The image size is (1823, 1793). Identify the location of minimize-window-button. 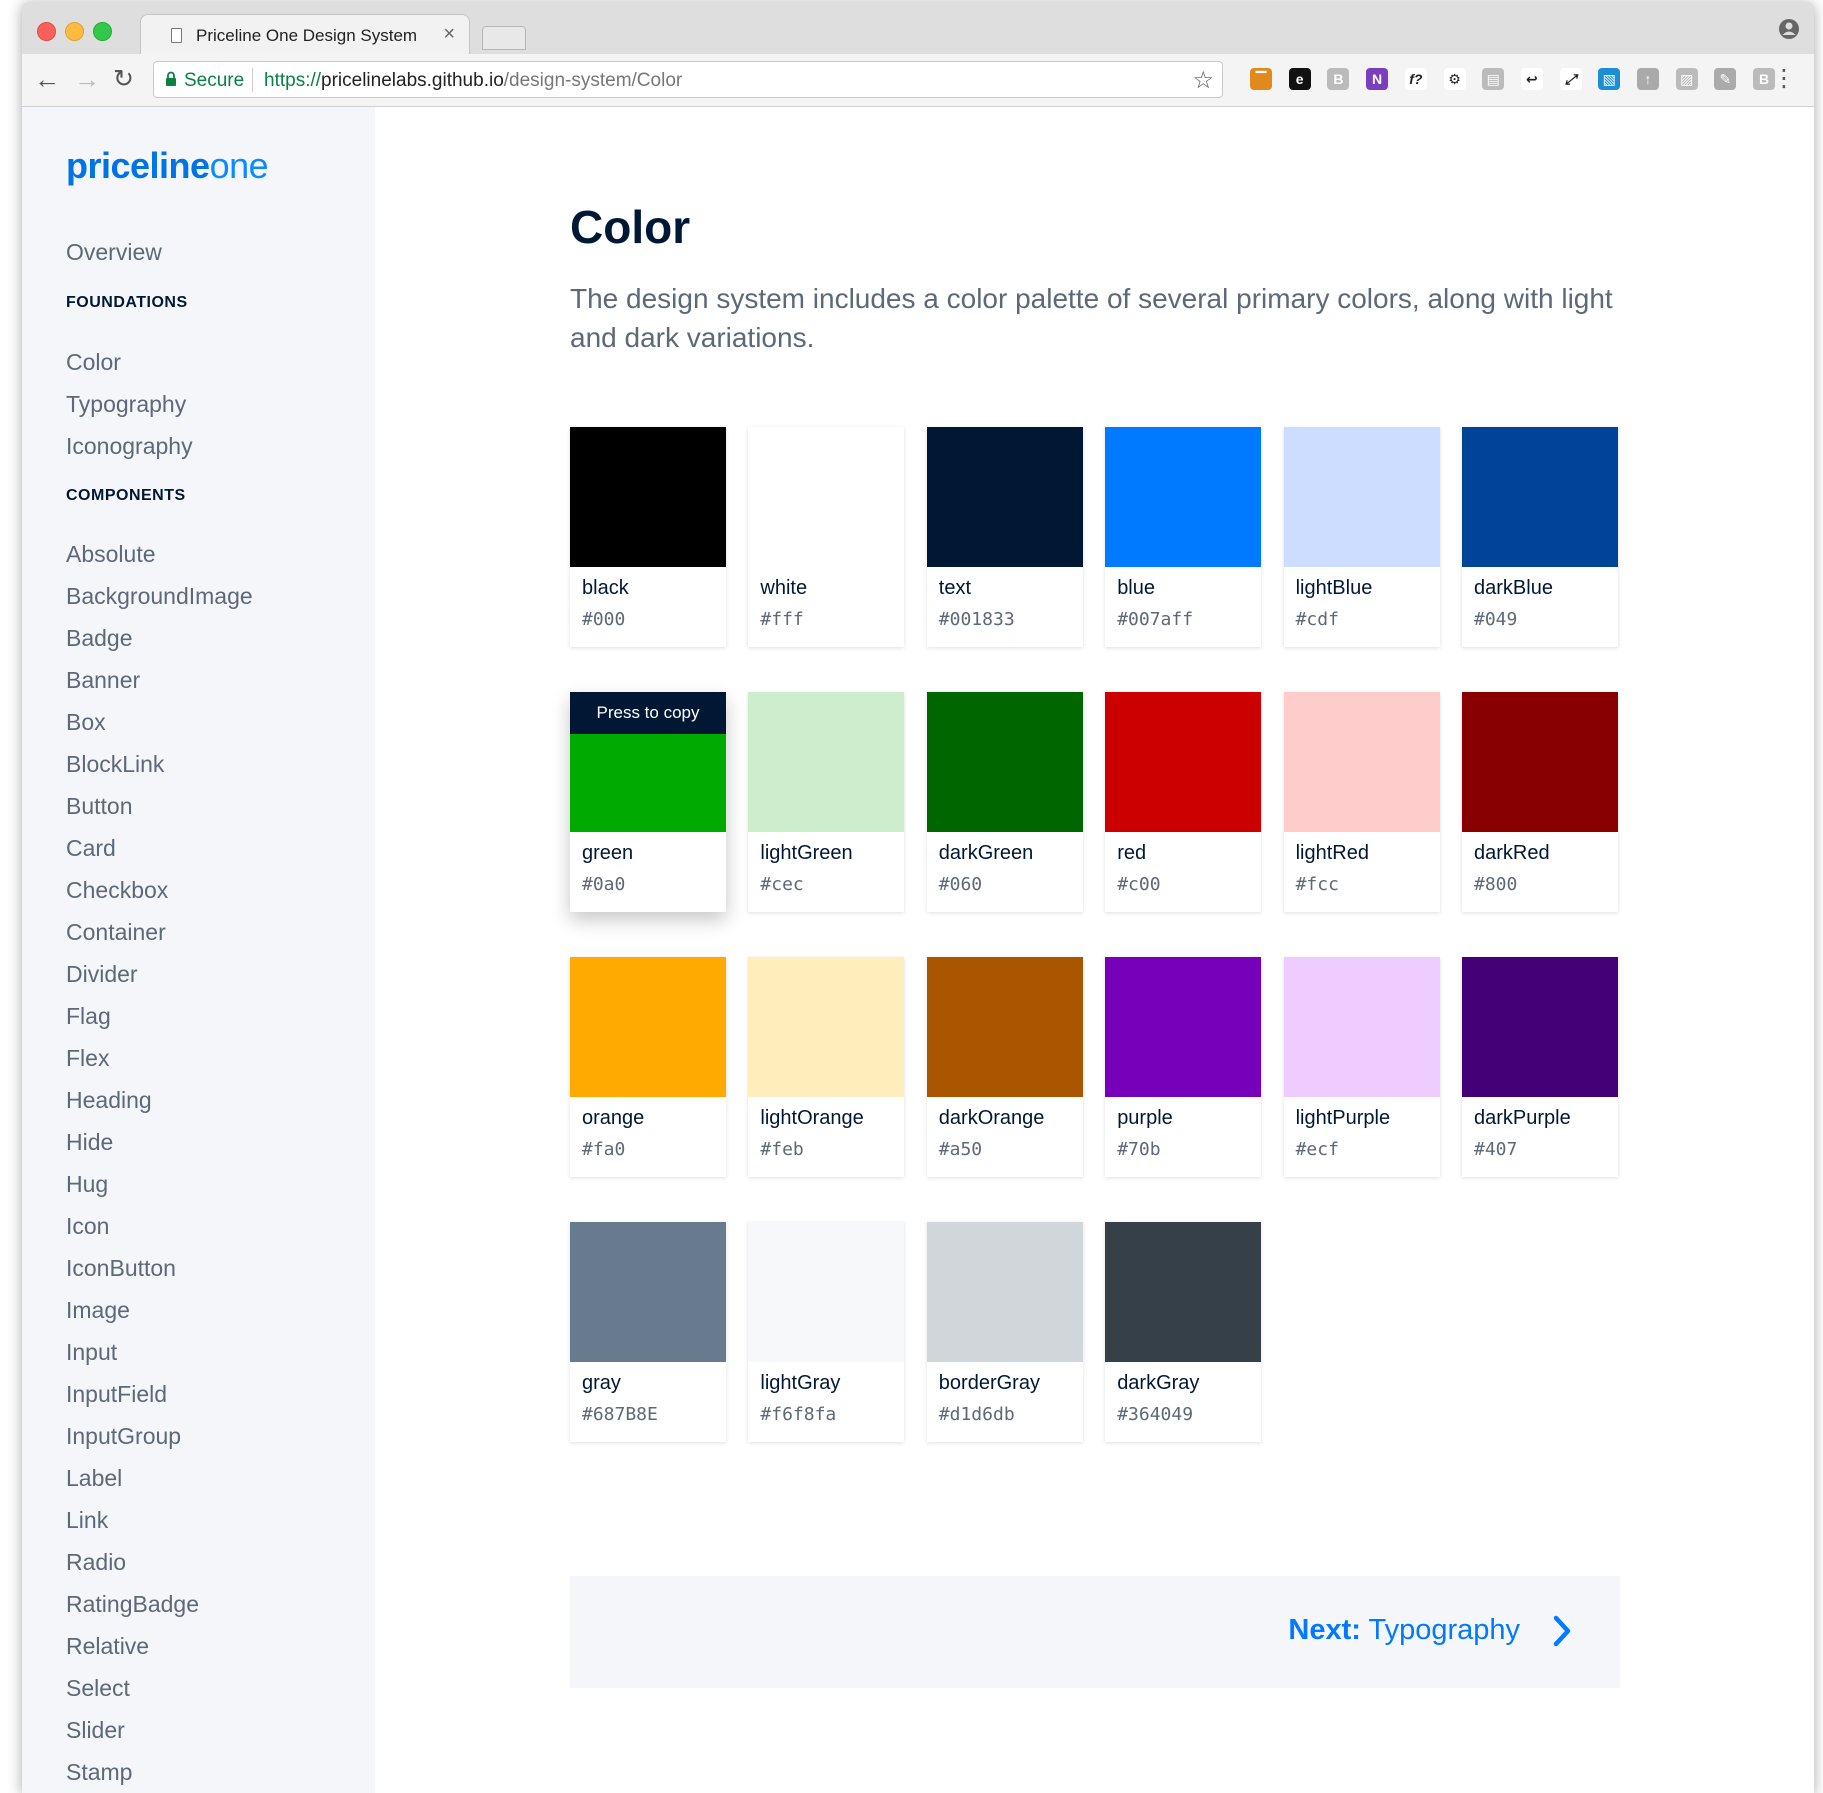
(74, 31).